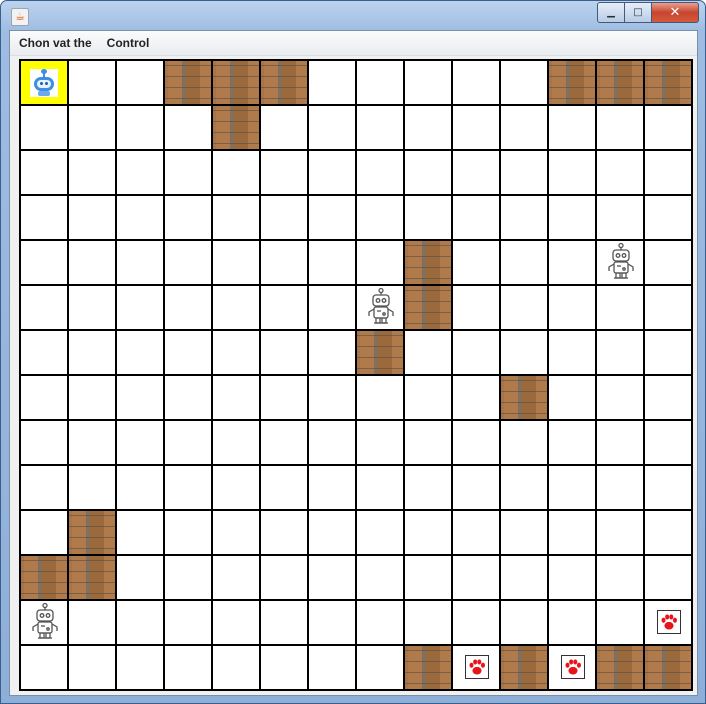 This screenshot has width=706, height=704. I want to click on close-button: ✕, so click(675, 12).